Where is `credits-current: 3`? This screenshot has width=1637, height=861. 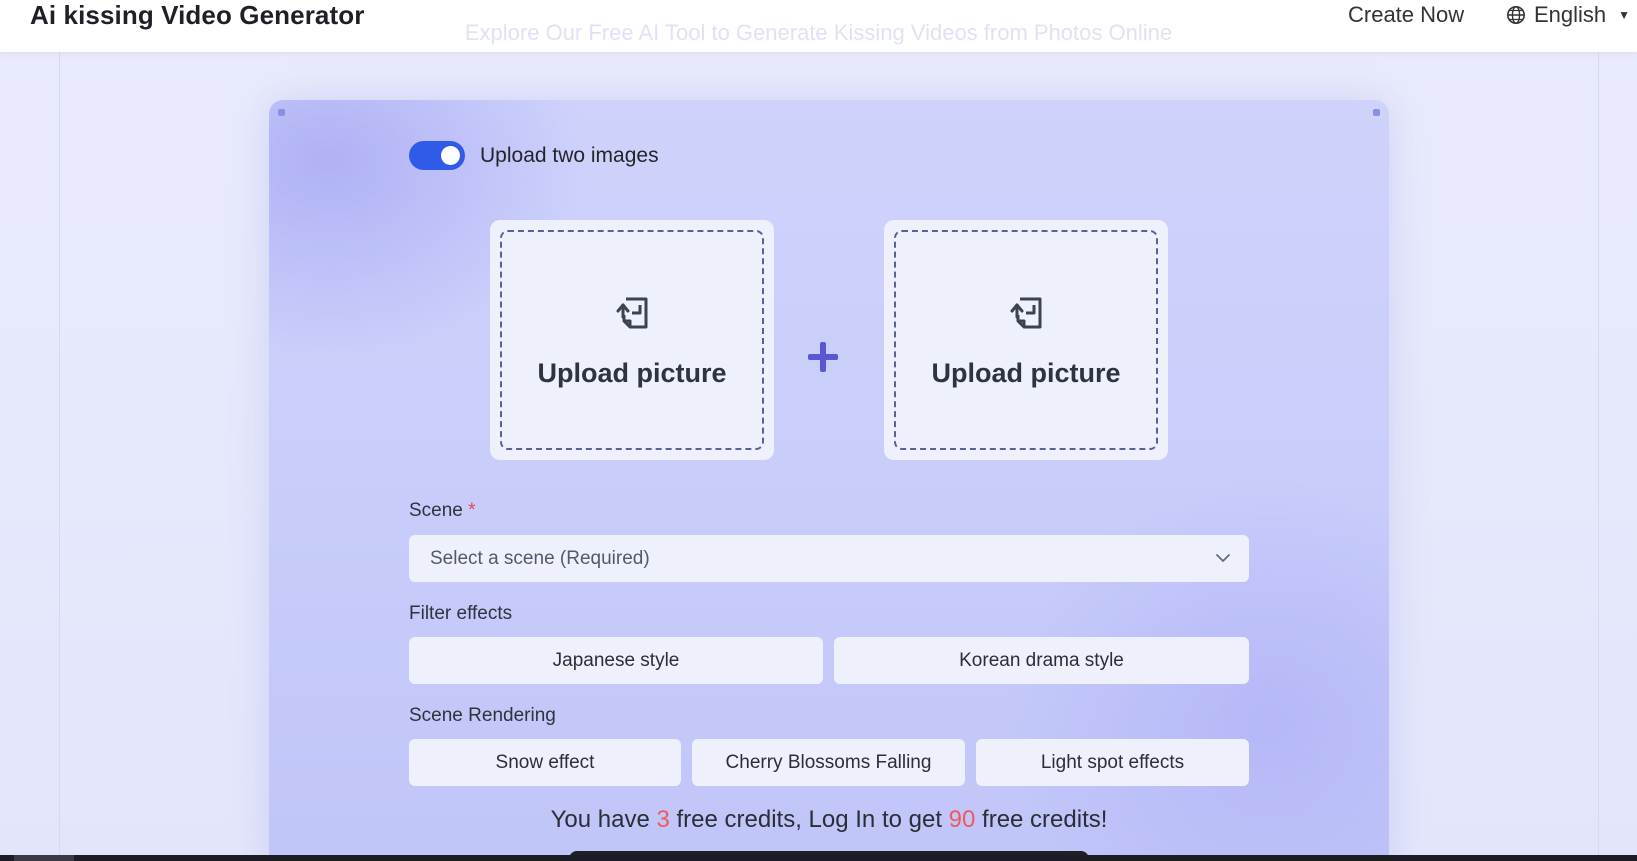 credits-current: 3 is located at coordinates (663, 819).